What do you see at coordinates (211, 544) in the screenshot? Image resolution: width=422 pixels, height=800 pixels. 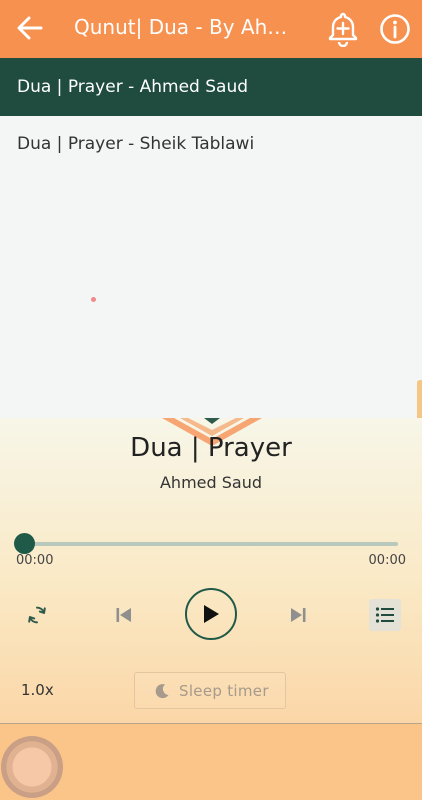 I see `seek-bar` at bounding box center [211, 544].